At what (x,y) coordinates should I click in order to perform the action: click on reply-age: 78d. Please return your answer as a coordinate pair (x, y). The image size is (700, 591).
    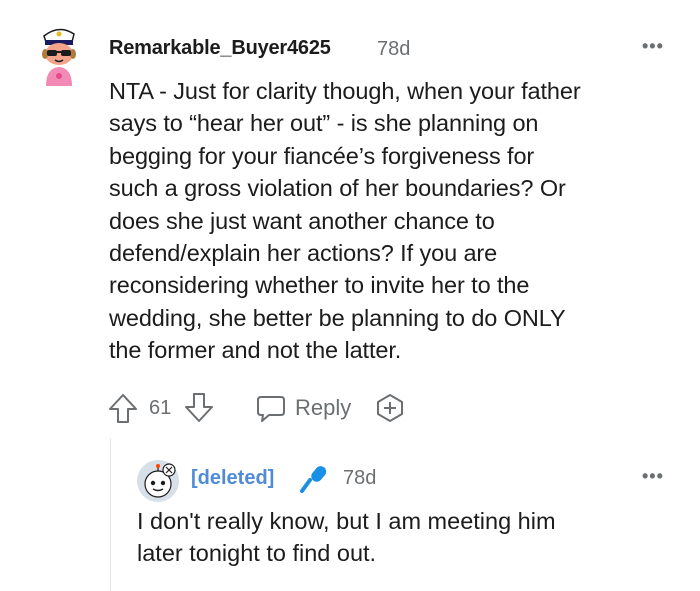
    Looking at the image, I should click on (360, 478).